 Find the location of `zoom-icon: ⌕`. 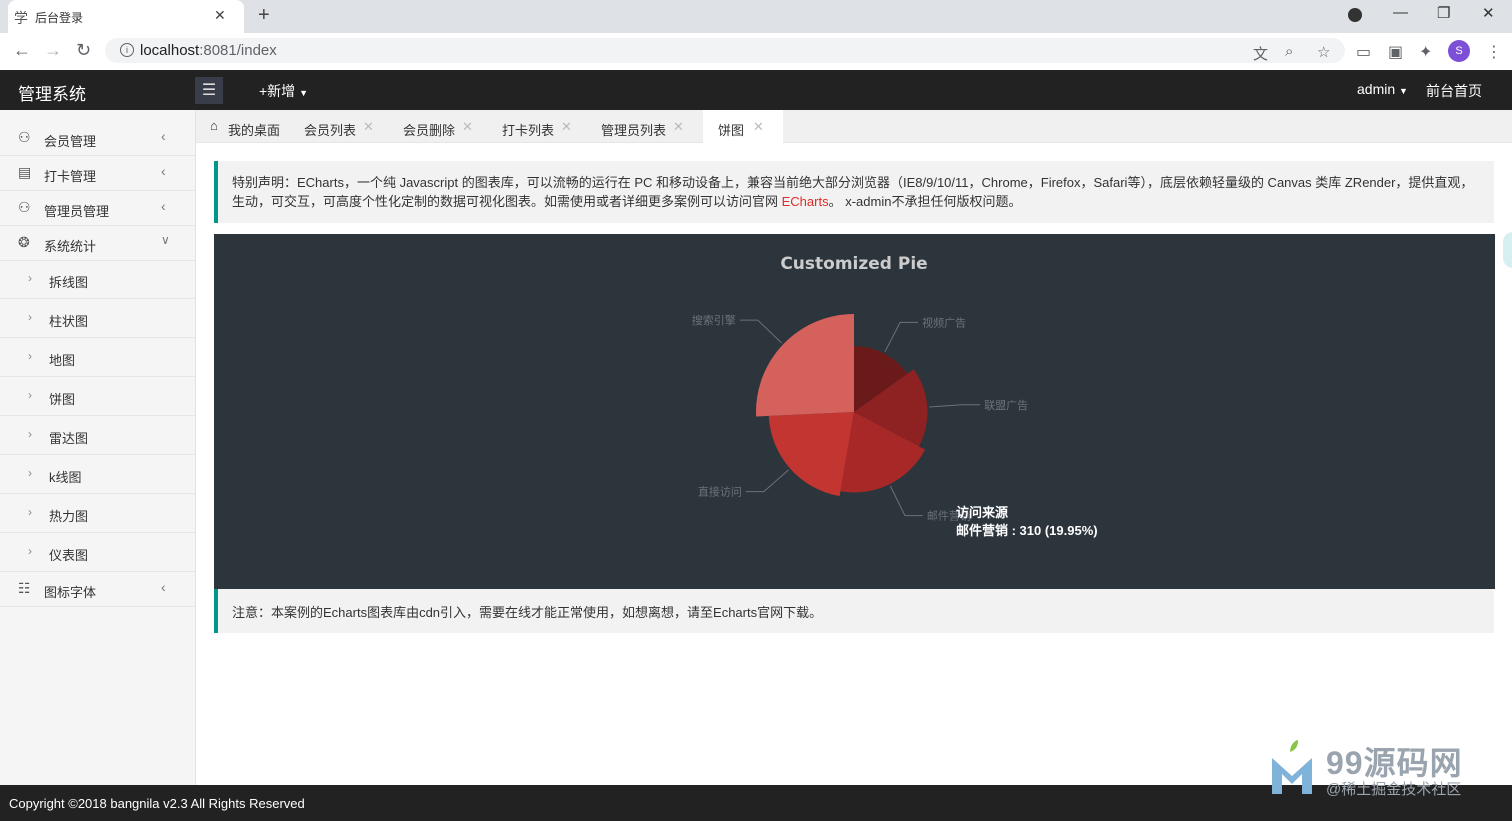

zoom-icon: ⌕ is located at coordinates (1289, 51).